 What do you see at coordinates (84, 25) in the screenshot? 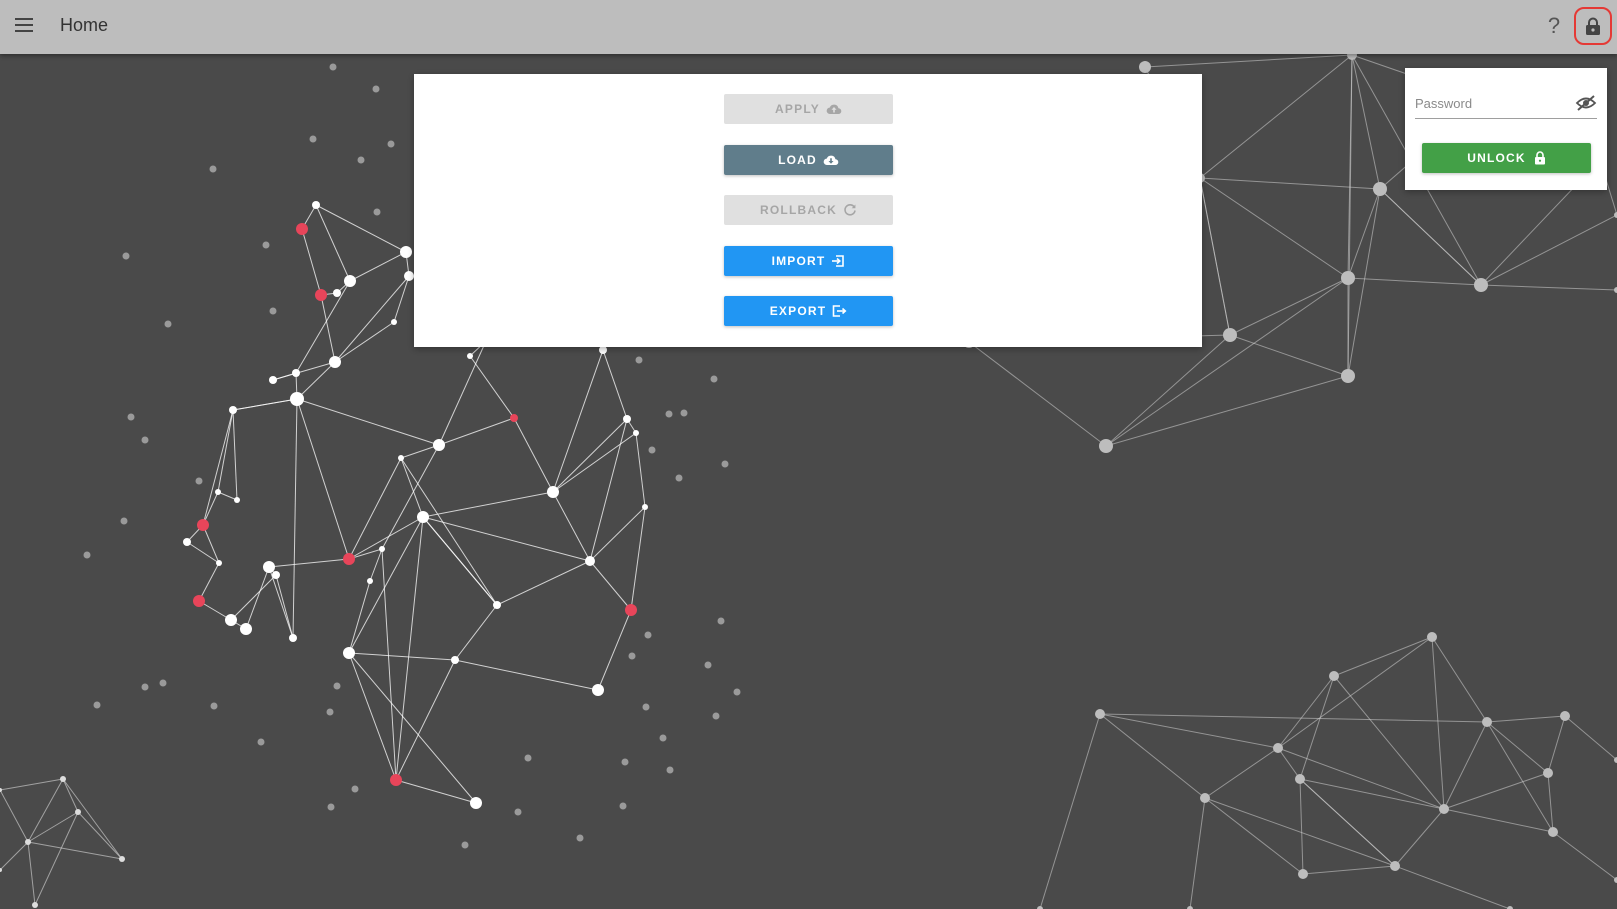
I see `page-title: Home` at bounding box center [84, 25].